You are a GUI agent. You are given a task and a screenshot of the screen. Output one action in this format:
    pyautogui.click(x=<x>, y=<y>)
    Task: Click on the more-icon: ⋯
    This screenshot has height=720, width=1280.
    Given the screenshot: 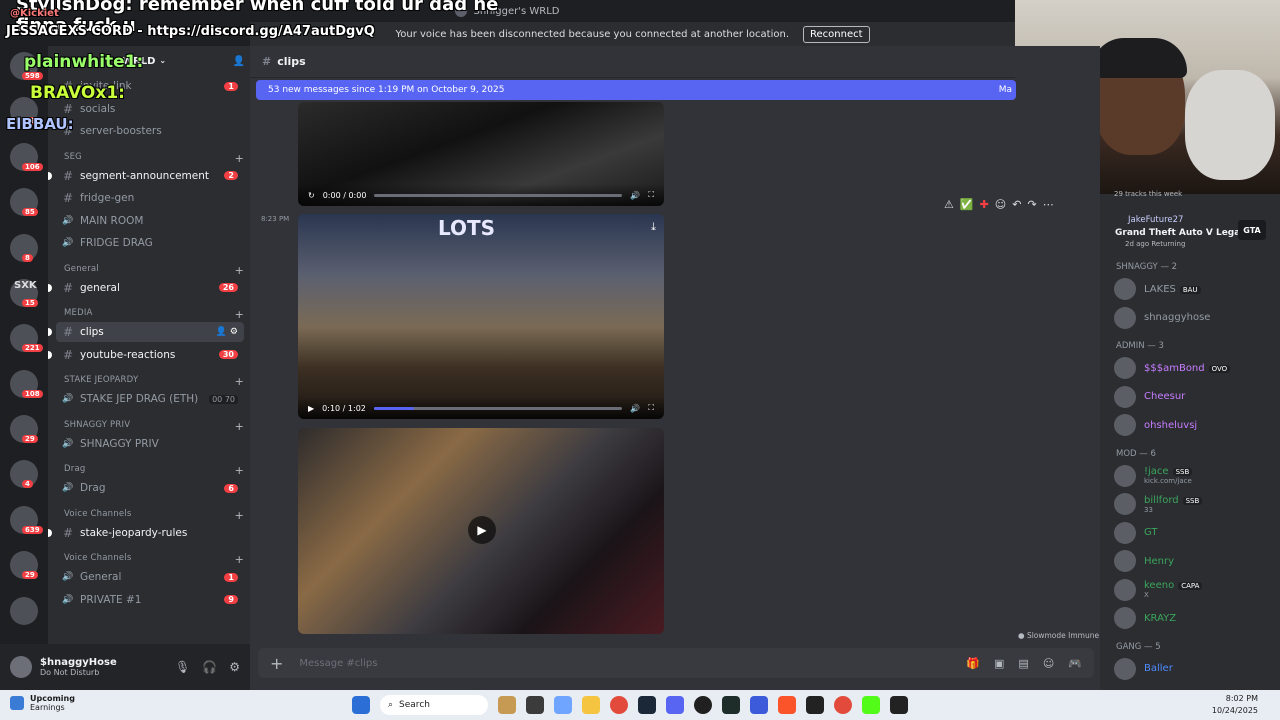 What is the action you would take?
    pyautogui.click(x=1048, y=204)
    